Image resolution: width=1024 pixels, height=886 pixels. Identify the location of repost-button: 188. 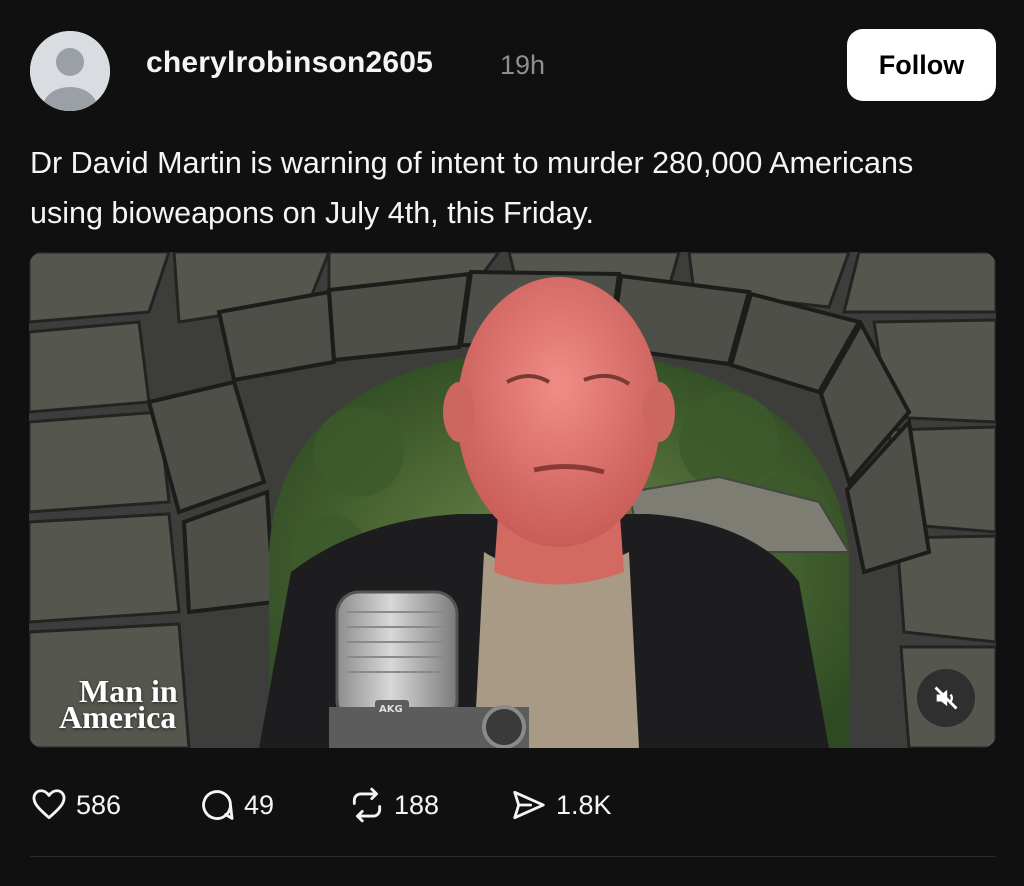
(393, 805).